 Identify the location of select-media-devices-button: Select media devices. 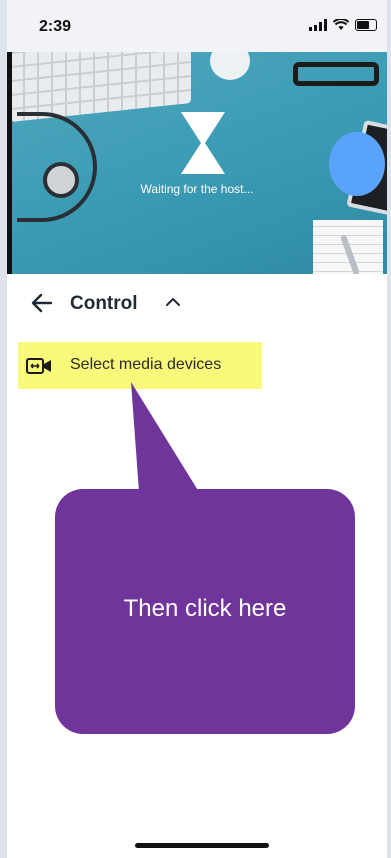
(140, 365).